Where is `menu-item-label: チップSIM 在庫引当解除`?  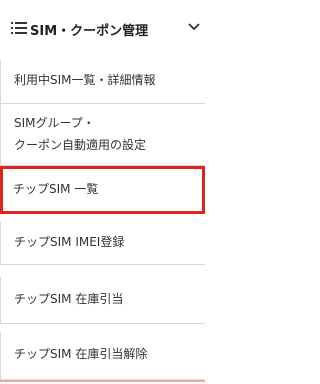 menu-item-label: チップSIM 在庫引当解除 is located at coordinates (81, 354).